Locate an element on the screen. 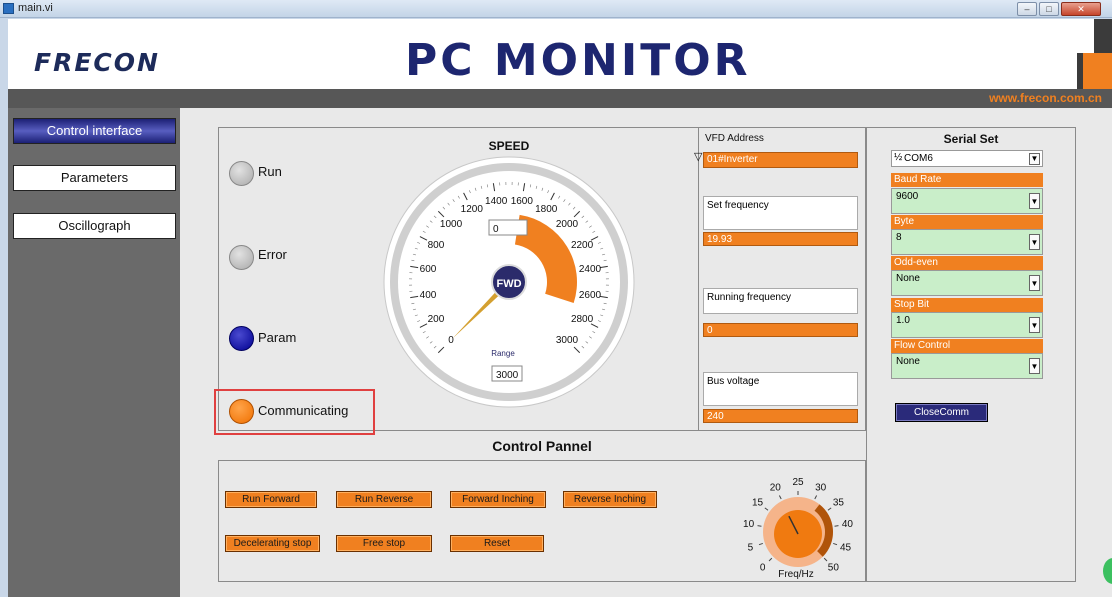 Image resolution: width=1112 pixels, height=597 pixels. close-button: ✕ is located at coordinates (1081, 9).